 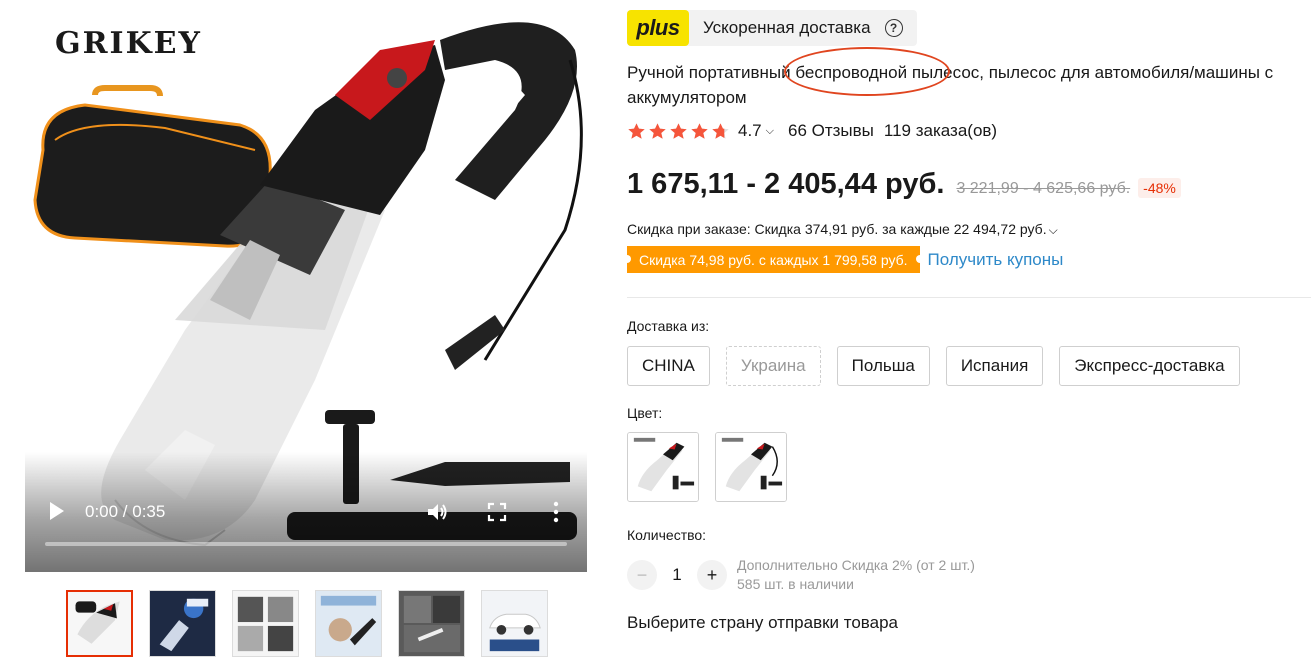 What do you see at coordinates (994, 366) in the screenshot?
I see `ship-option-spain: Испания` at bounding box center [994, 366].